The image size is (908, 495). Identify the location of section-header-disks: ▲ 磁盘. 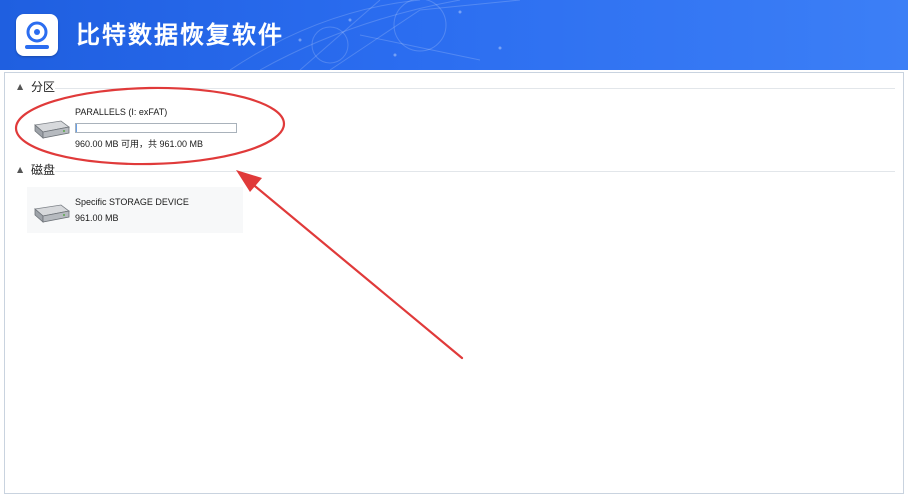
(36, 170).